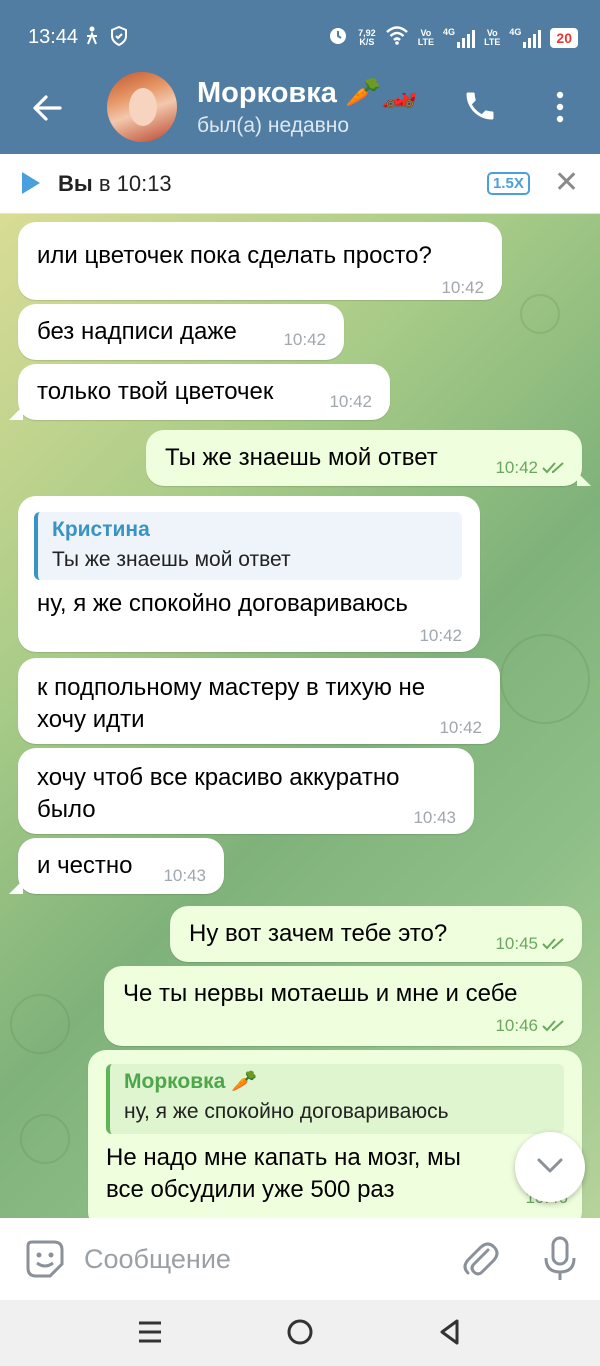 This screenshot has height=1366, width=600. I want to click on more-vertical-icon, so click(560, 107).